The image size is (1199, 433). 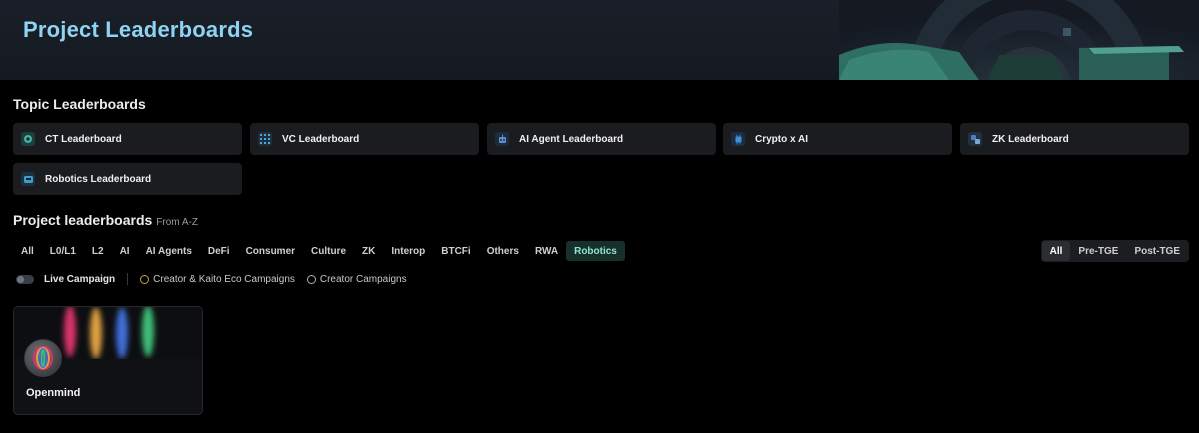 What do you see at coordinates (63, 251) in the screenshot?
I see `category-chip-l0-l1: L0/L1` at bounding box center [63, 251].